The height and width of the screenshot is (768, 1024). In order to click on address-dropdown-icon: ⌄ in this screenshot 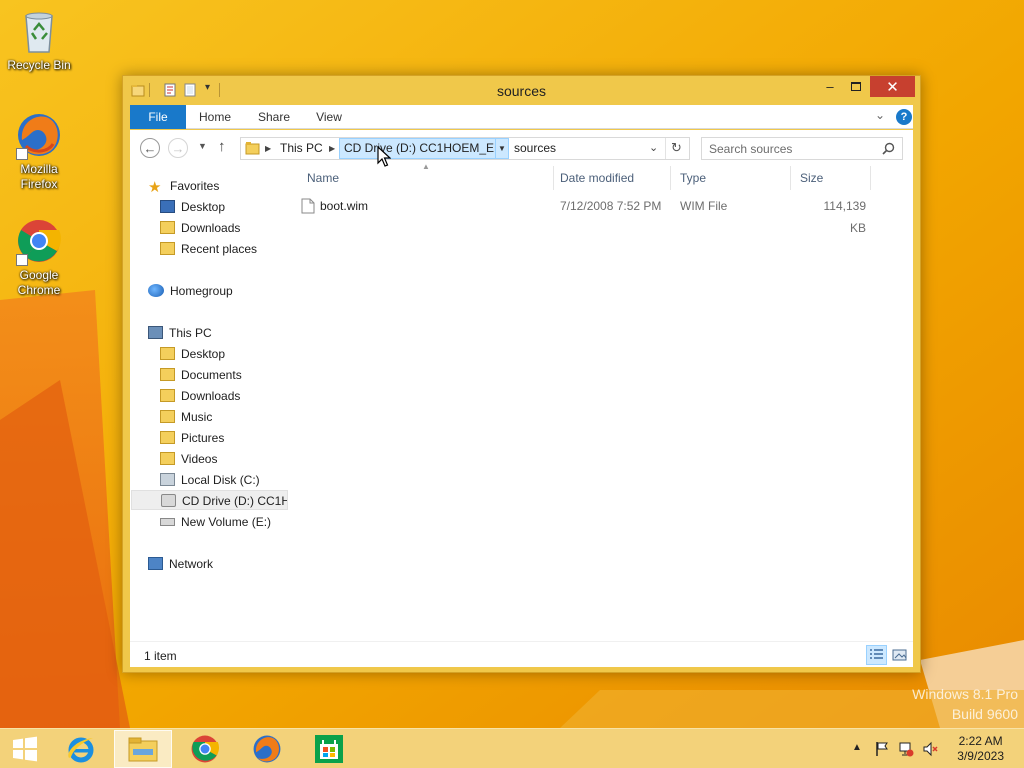, I will do `click(653, 147)`.